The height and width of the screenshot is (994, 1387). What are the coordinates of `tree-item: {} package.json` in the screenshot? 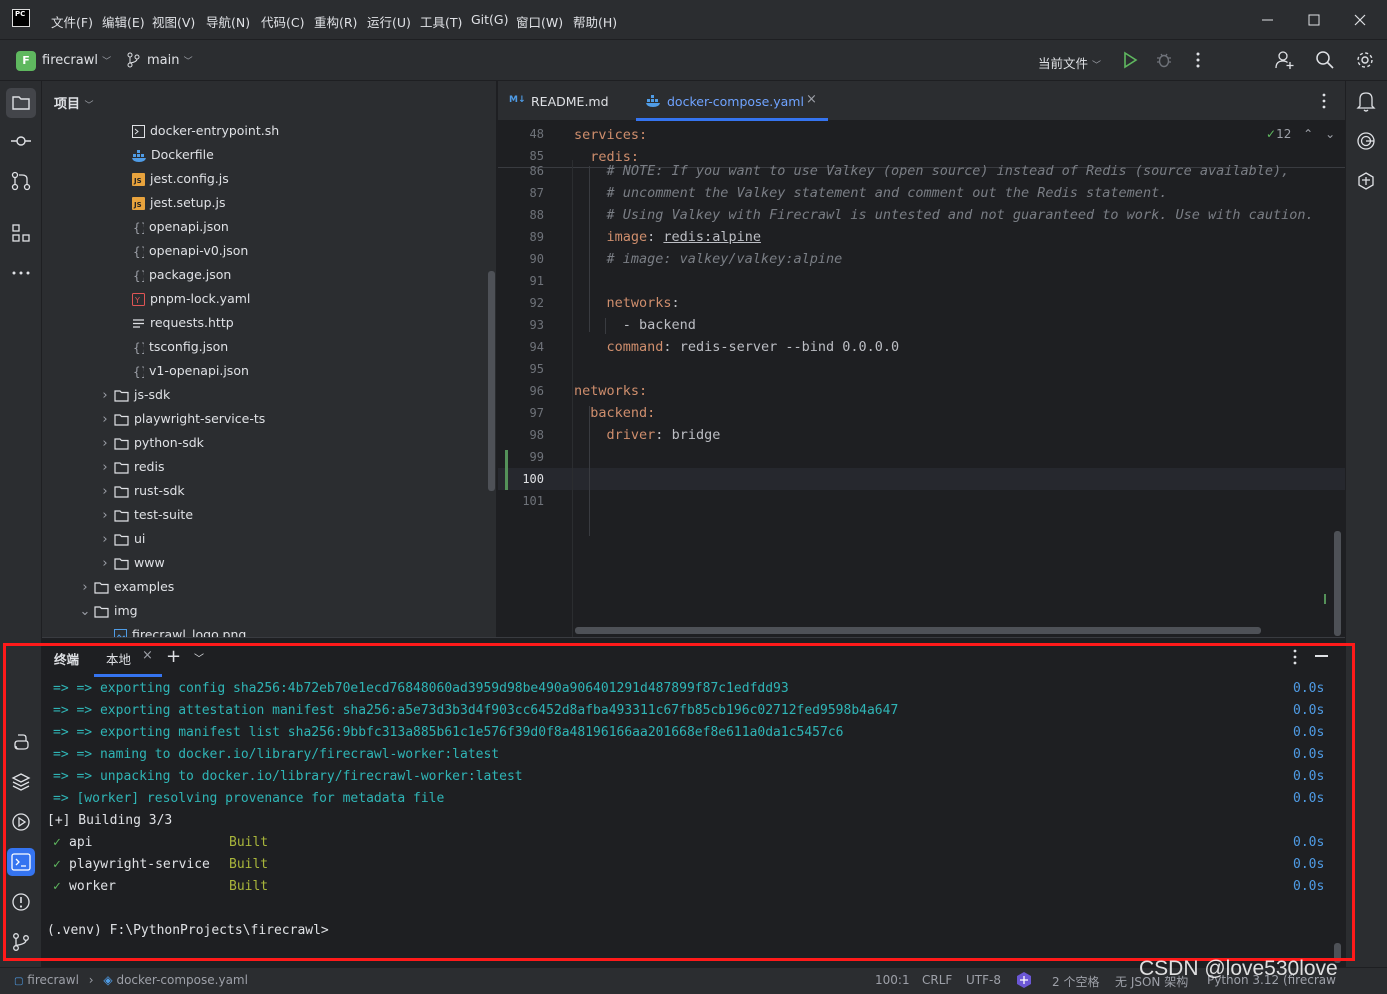 It's located at (181, 275).